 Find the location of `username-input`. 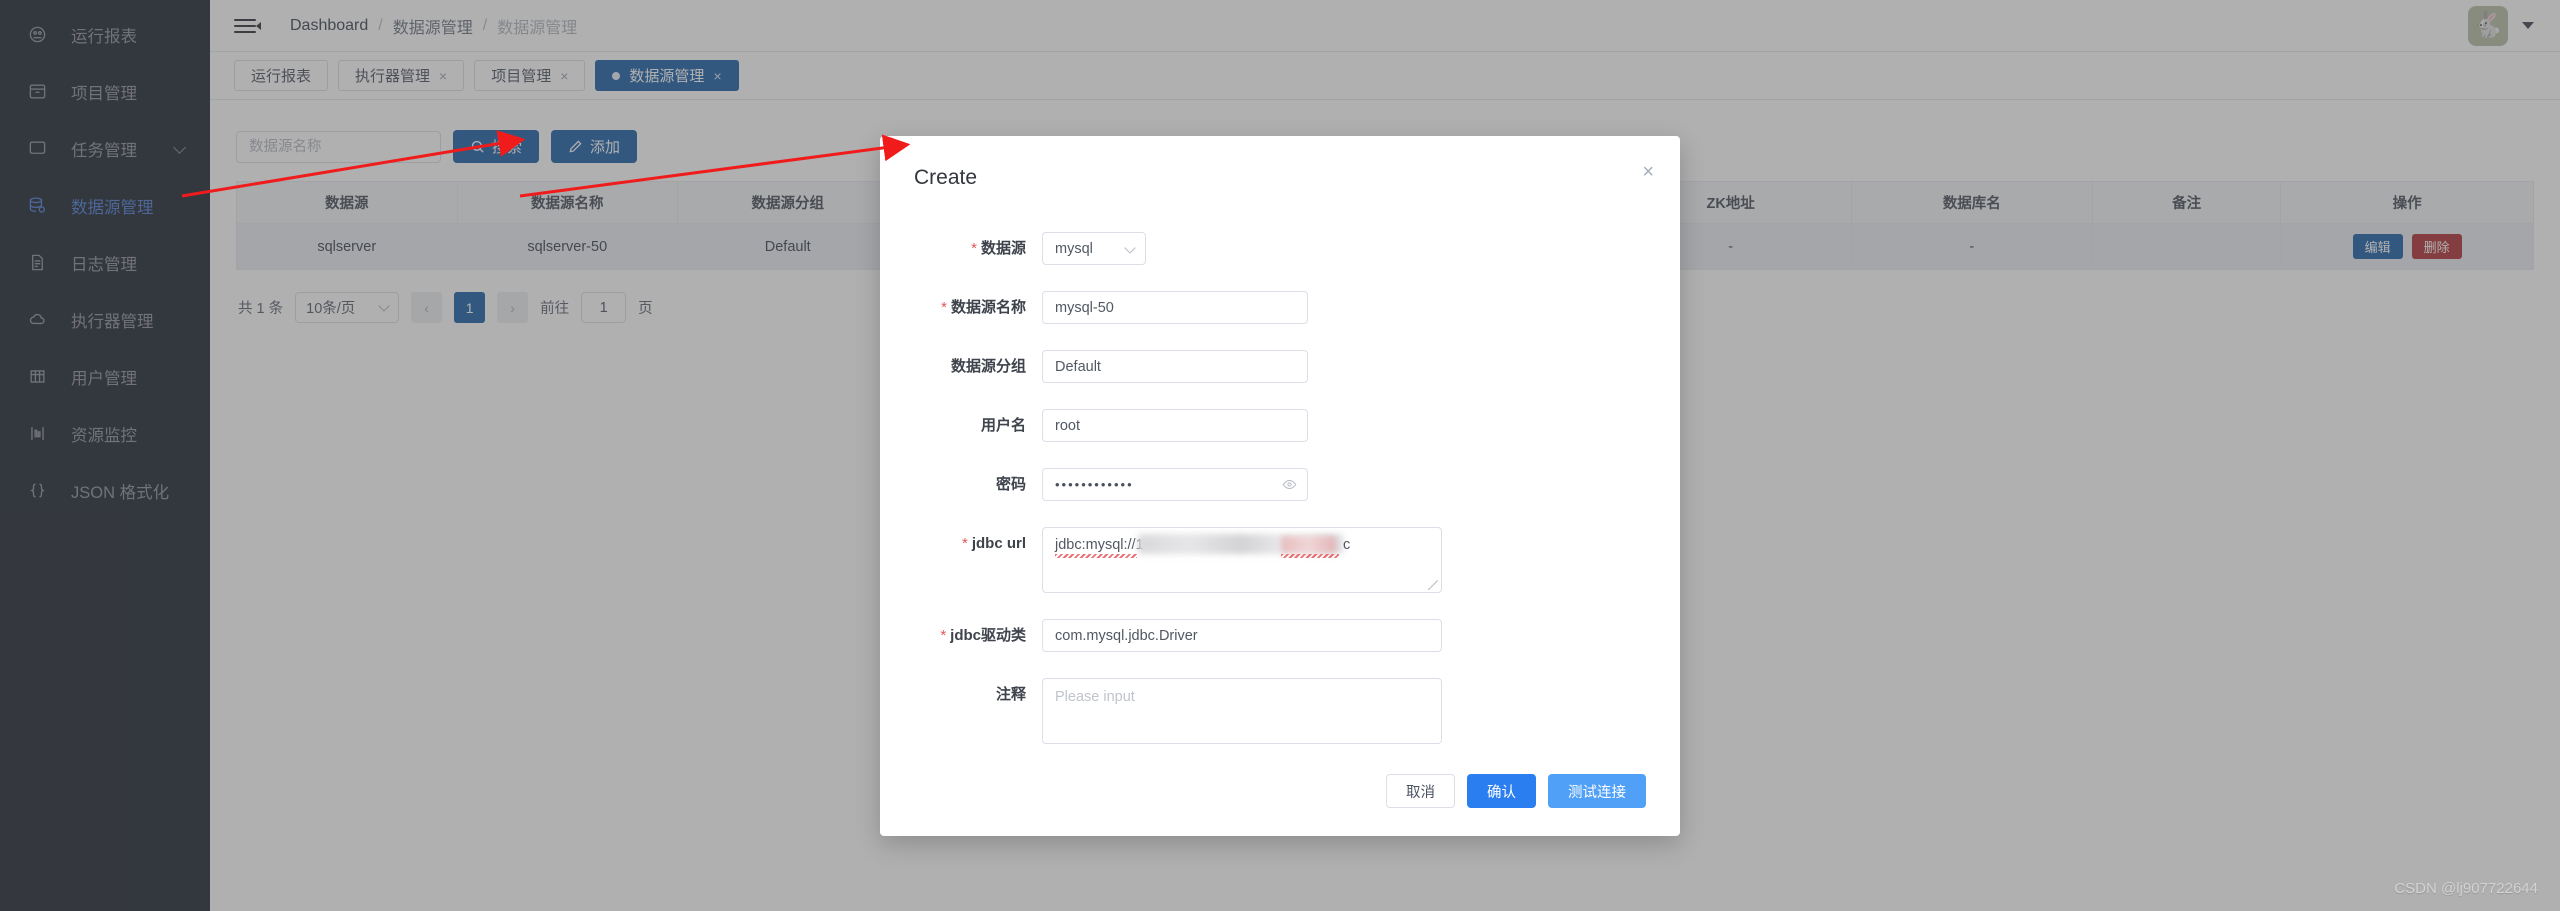

username-input is located at coordinates (1175, 425).